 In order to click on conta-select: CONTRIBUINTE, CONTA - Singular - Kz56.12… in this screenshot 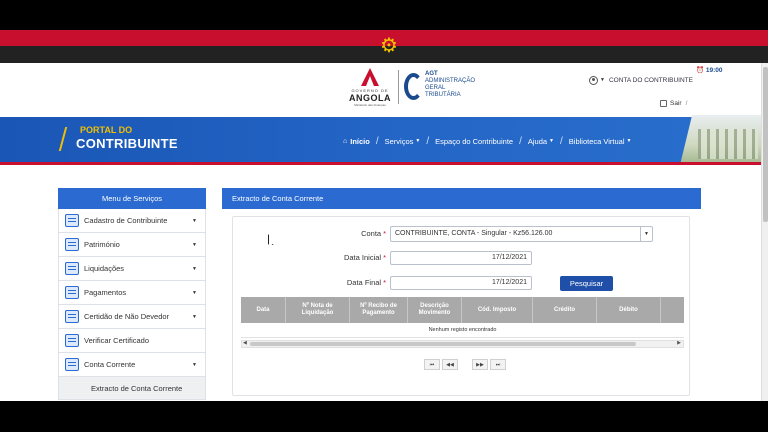, I will do `click(521, 234)`.